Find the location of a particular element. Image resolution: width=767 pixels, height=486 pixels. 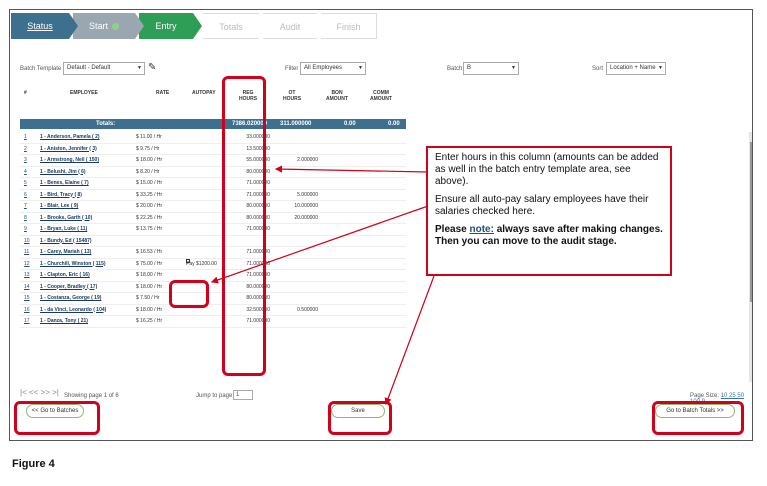

col-rate: RATE is located at coordinates (162, 93).